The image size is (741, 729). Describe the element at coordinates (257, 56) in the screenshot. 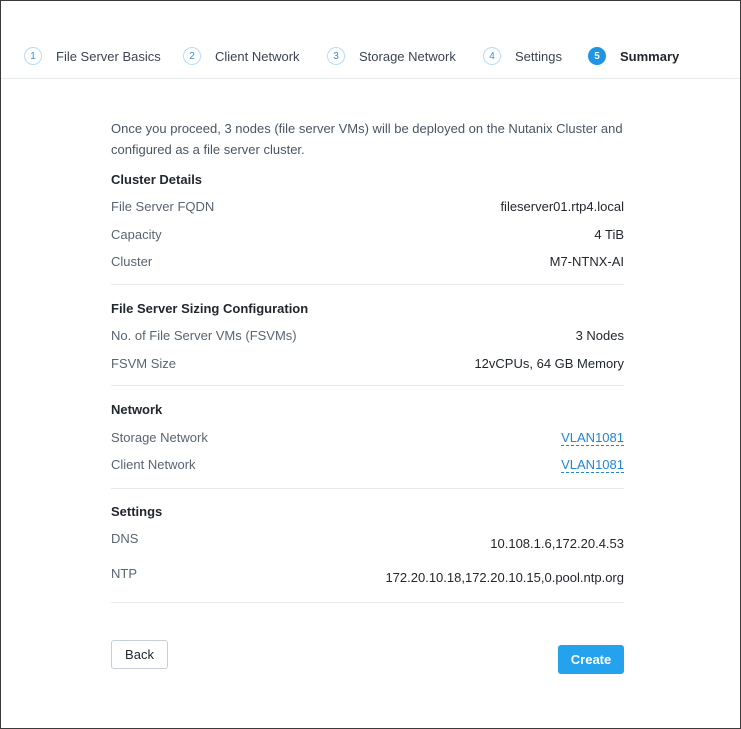

I see `step-label: Client Network` at that location.